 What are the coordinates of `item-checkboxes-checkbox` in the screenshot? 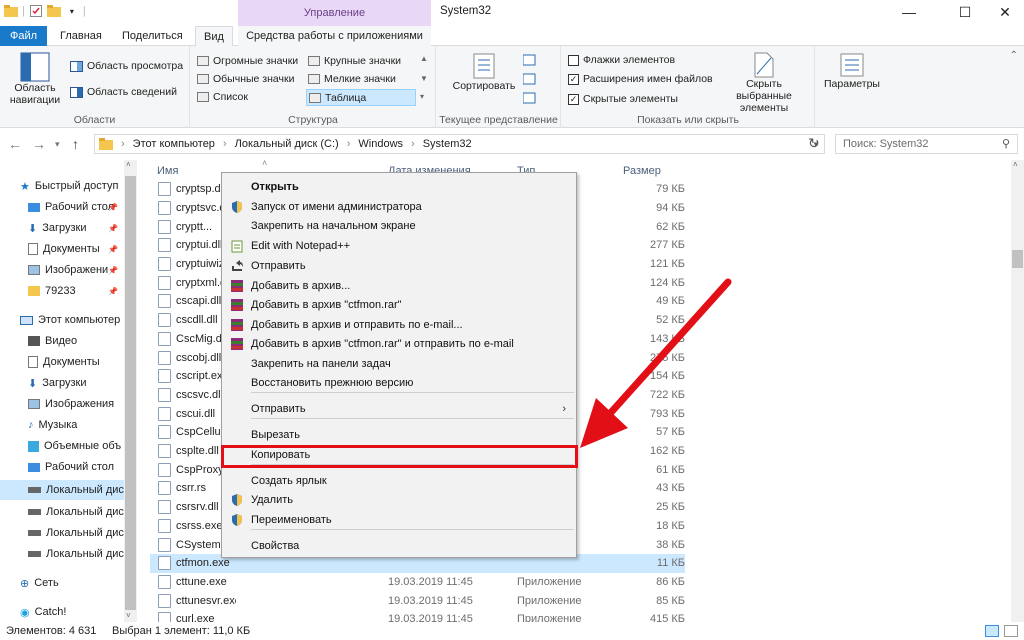 It's located at (573, 60).